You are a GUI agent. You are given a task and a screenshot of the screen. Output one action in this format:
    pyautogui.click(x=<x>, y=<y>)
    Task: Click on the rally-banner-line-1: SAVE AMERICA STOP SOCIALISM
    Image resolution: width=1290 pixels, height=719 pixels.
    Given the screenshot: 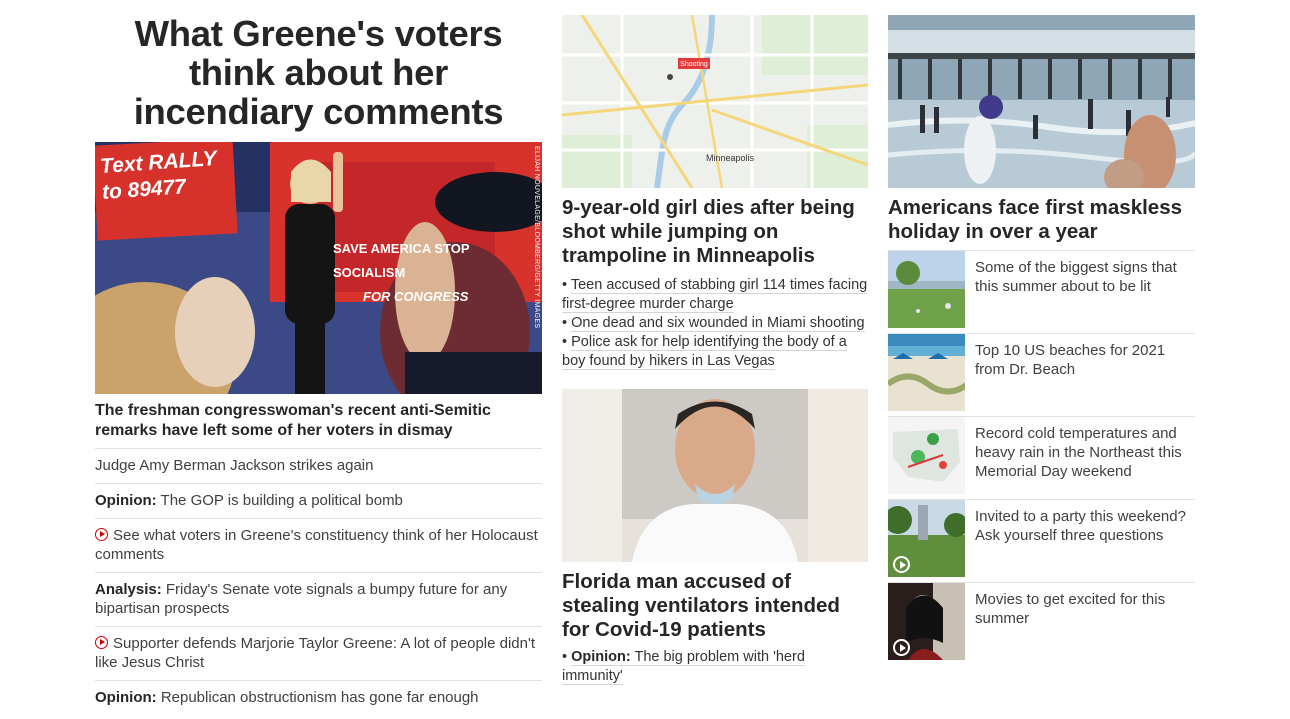 What is the action you would take?
    pyautogui.click(x=401, y=260)
    